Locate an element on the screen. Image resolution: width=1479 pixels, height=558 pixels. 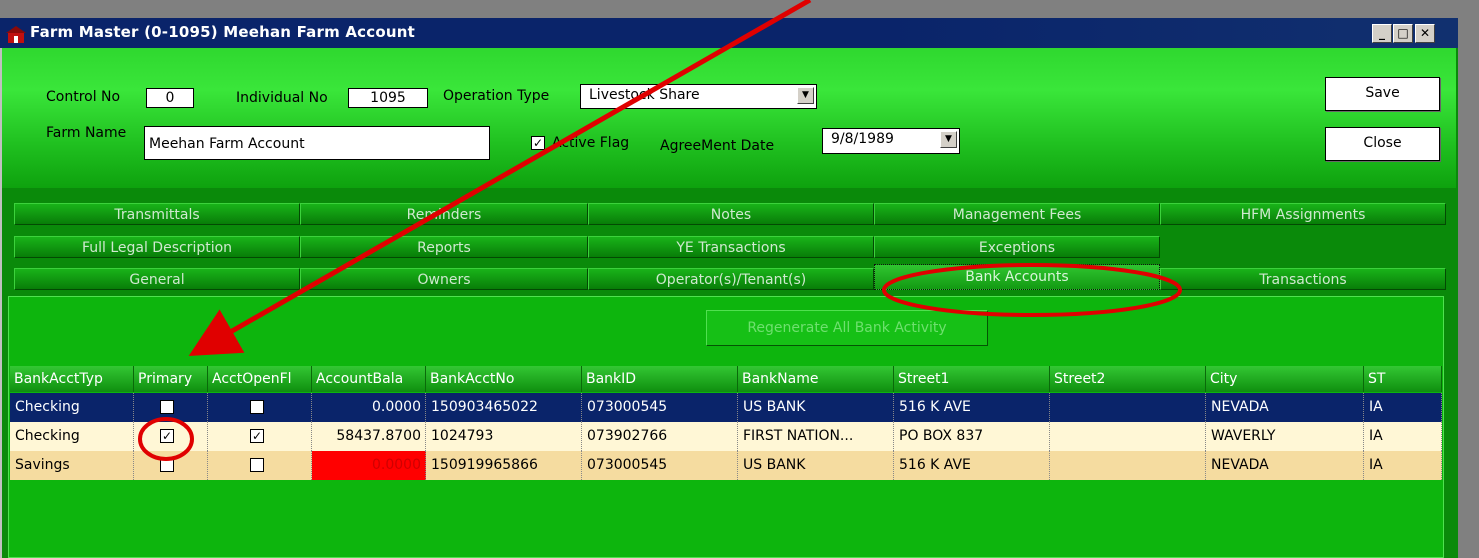
tab-management-fees: Management Fees is located at coordinates (1017, 214).